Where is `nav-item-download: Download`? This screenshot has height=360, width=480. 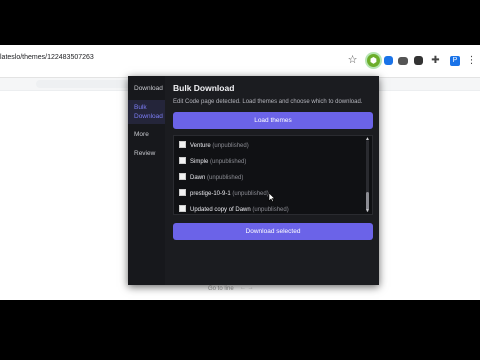 nav-item-download: Download is located at coordinates (146, 88).